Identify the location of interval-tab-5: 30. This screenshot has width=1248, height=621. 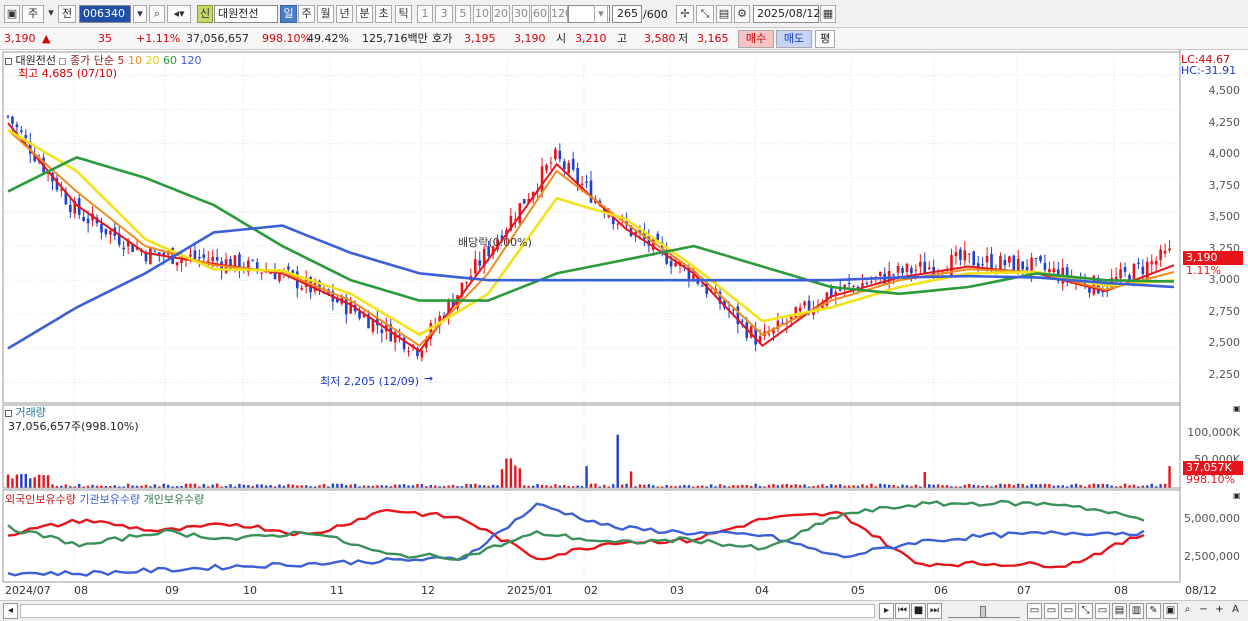
(521, 14).